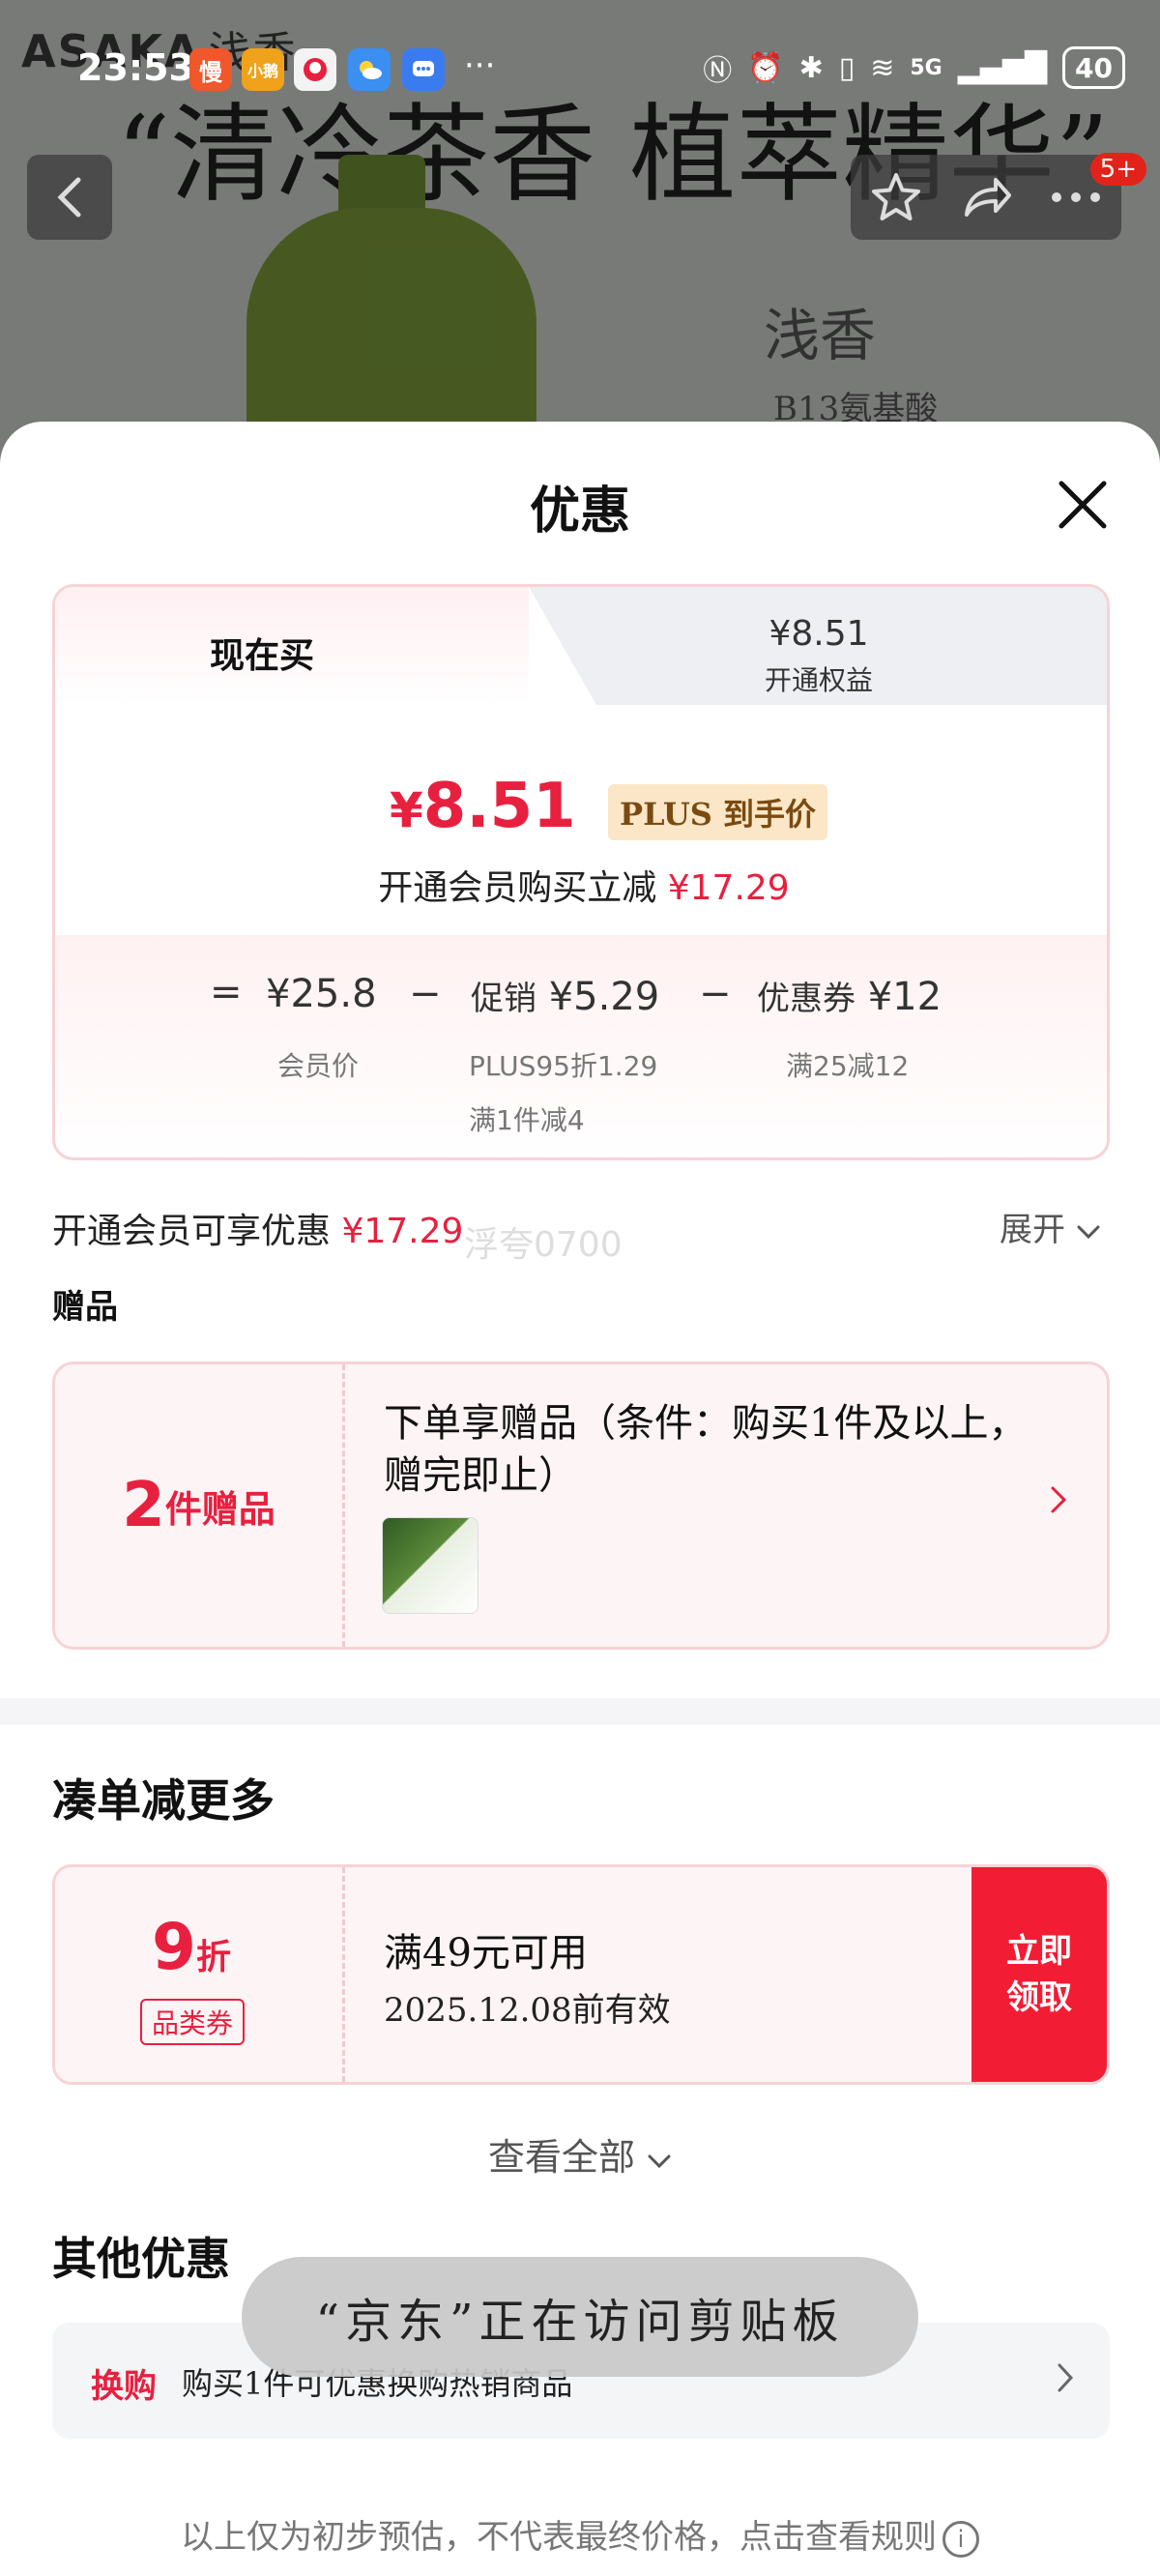  I want to click on notification-badge: 5+, so click(1117, 169).